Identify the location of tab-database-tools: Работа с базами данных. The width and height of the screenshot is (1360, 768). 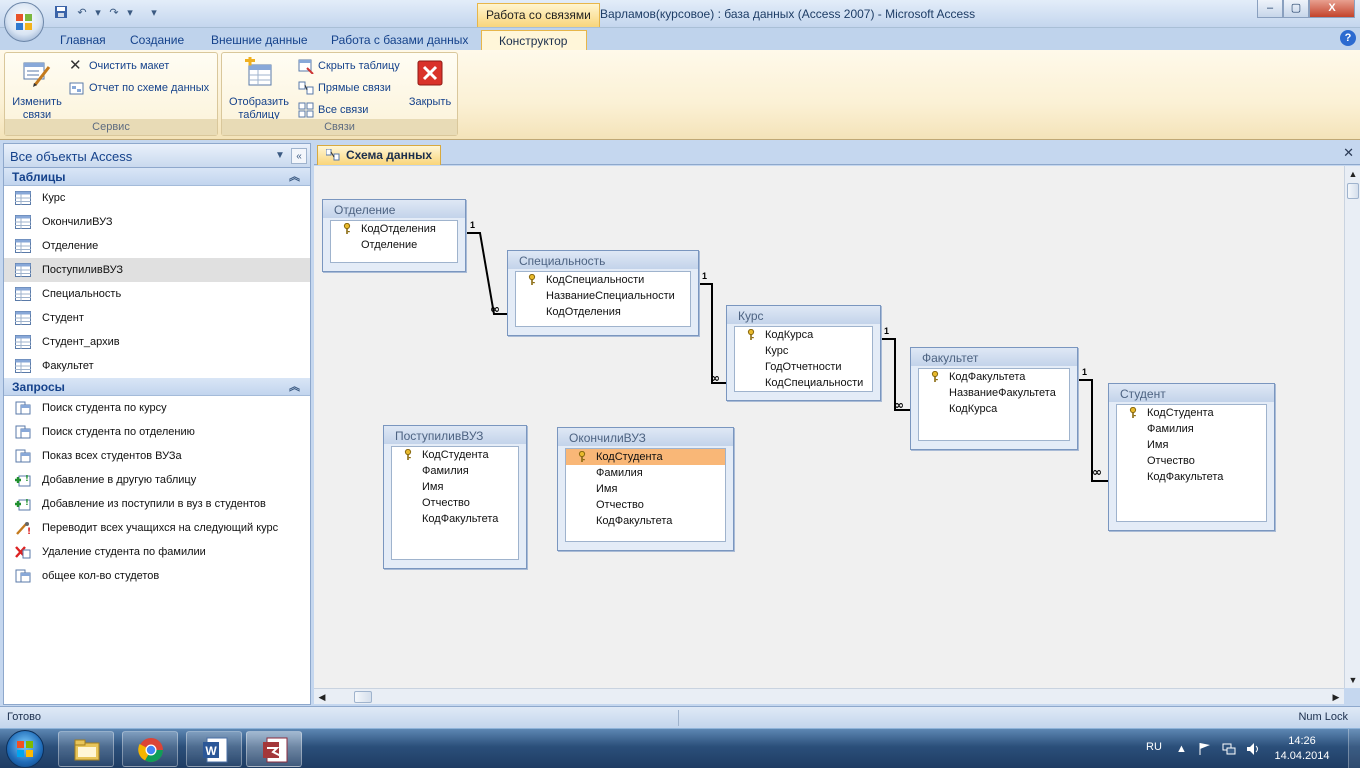
(399, 40).